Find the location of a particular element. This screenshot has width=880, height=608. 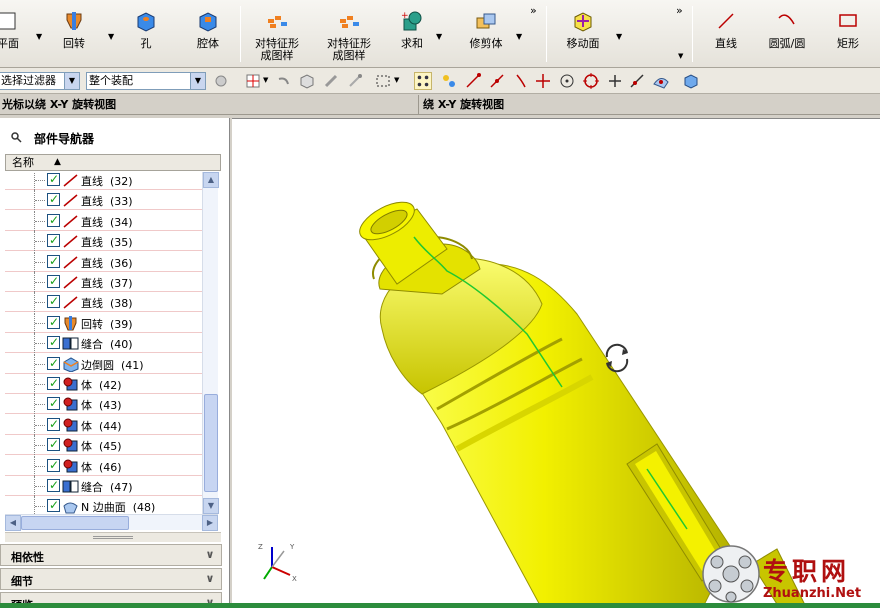

checkmark-icon: ✓ is located at coordinates (54, 403).